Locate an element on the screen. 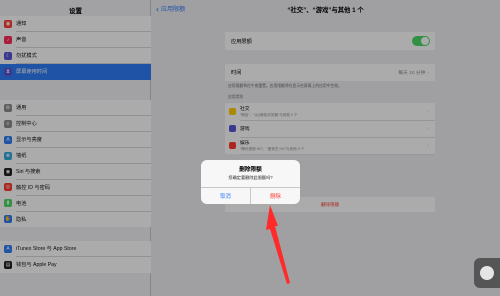 The height and width of the screenshot is (296, 500). assistive-touch-button is located at coordinates (487, 273).